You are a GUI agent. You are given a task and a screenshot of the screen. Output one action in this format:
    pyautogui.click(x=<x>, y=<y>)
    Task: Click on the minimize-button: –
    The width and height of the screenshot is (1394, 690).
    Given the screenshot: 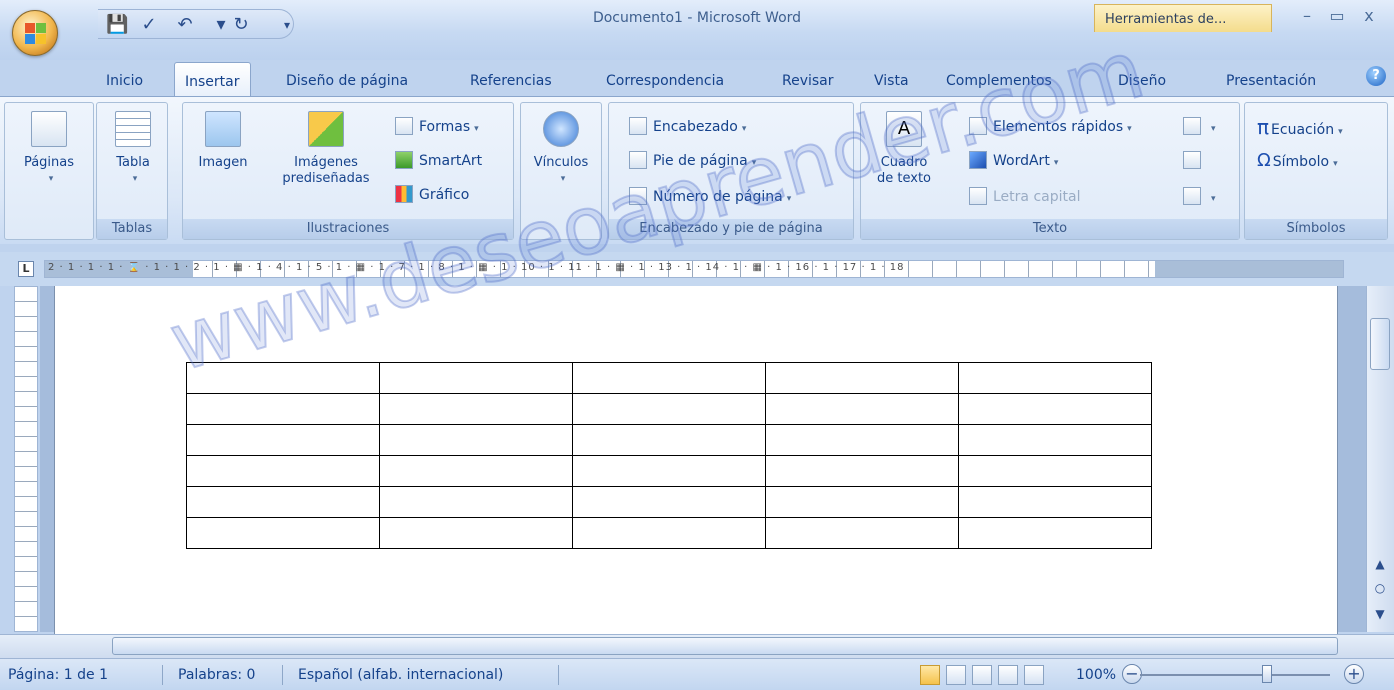 What is the action you would take?
    pyautogui.click(x=1307, y=17)
    